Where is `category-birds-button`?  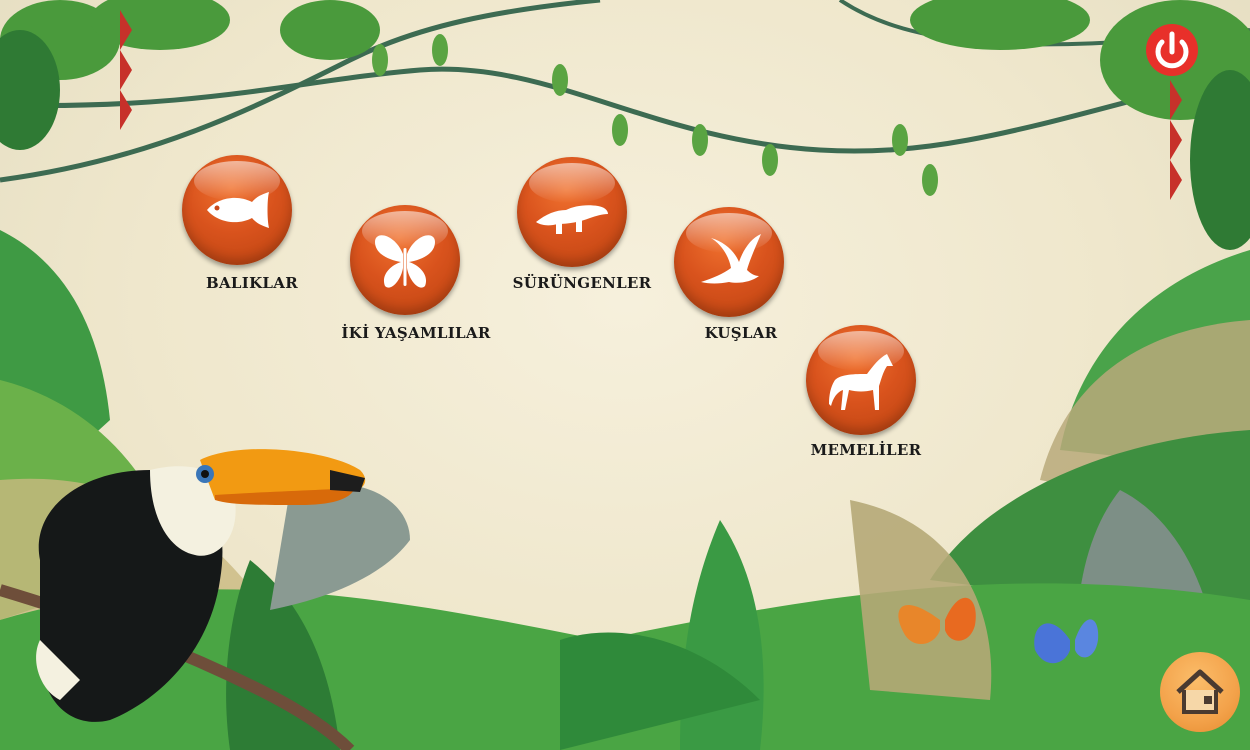 category-birds-button is located at coordinates (729, 262).